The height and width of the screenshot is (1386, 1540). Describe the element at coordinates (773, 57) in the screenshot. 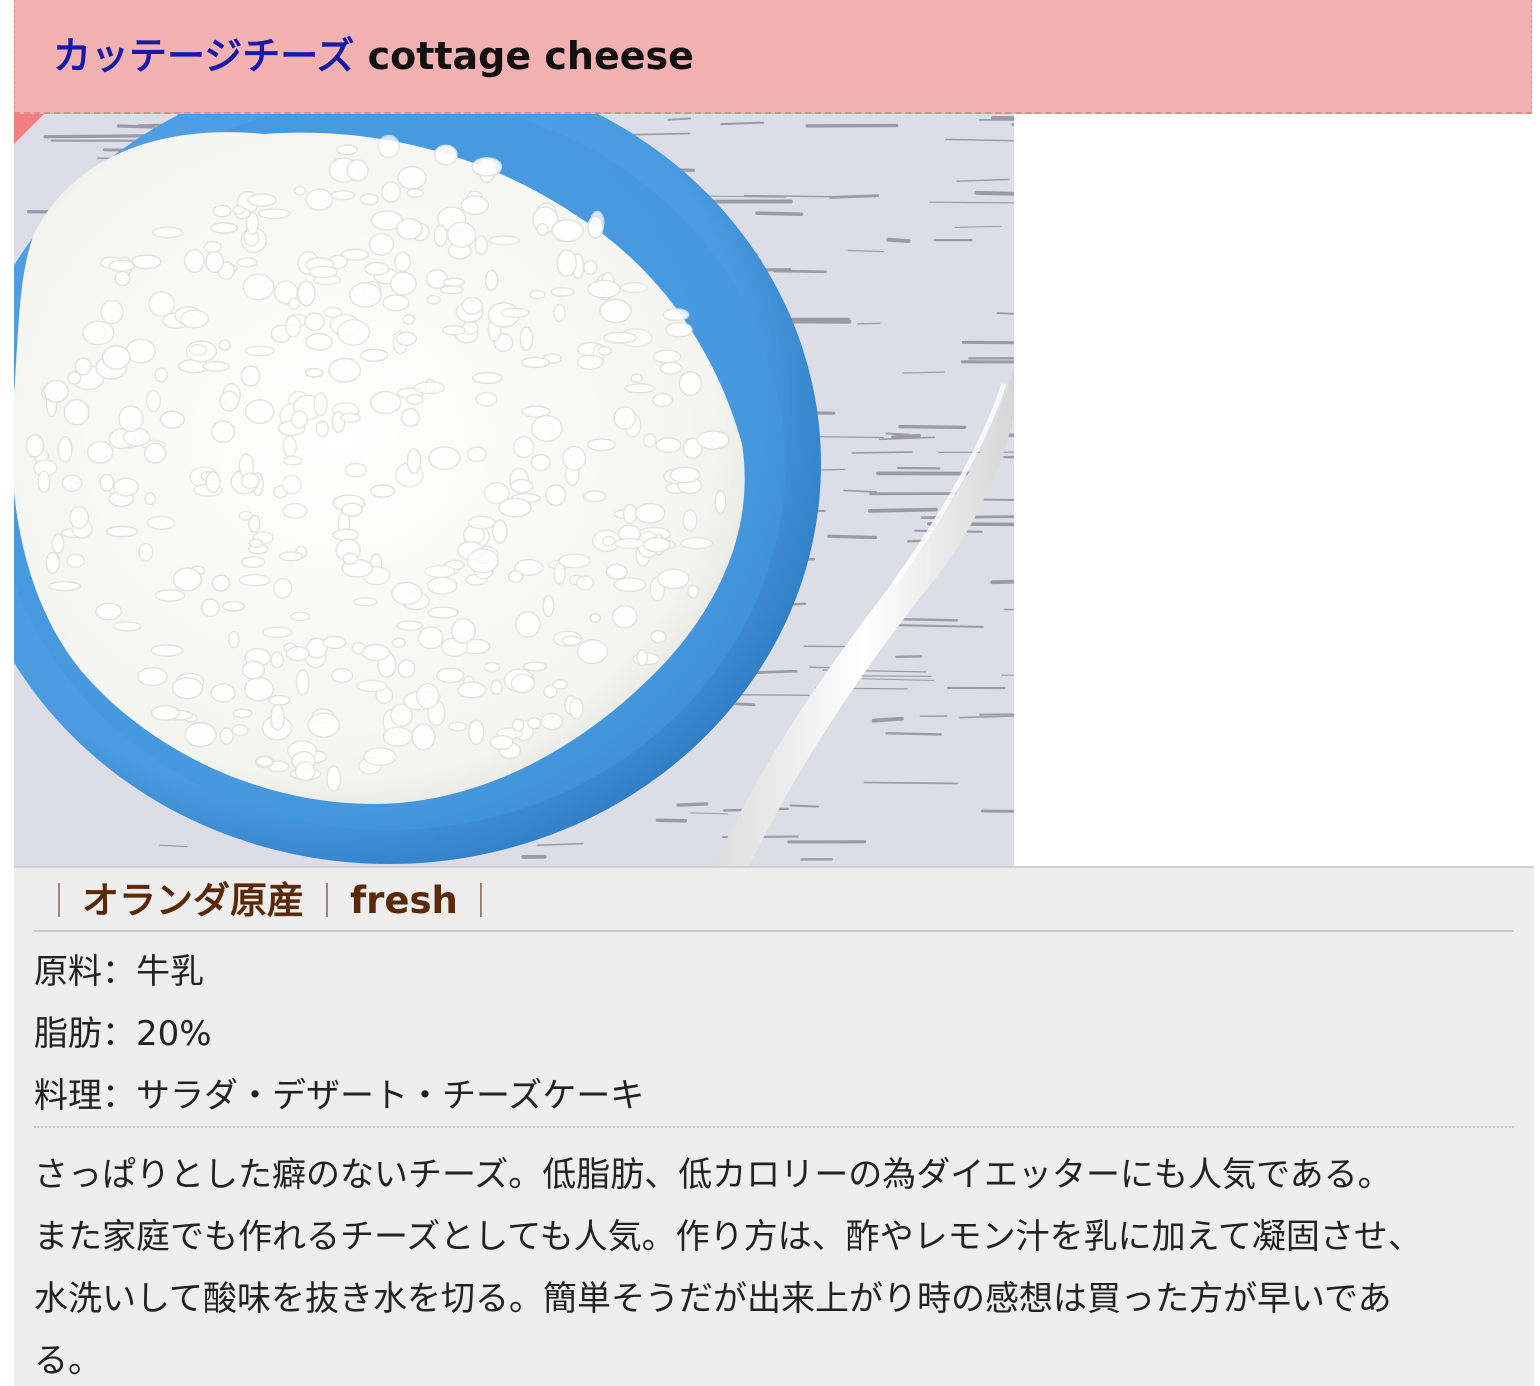

I see `title-banner: カッテージチーズ cottage cheese` at that location.